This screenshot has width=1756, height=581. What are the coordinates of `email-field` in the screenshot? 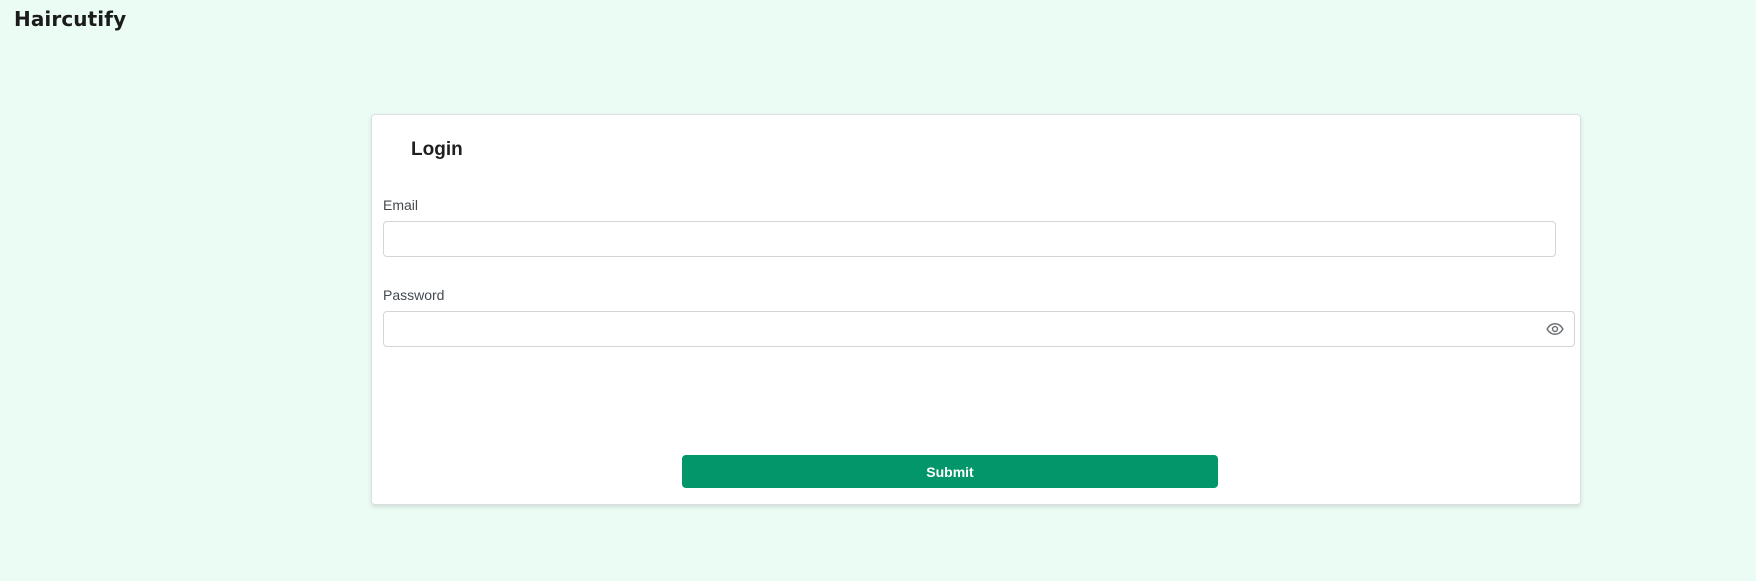 It's located at (969, 239).